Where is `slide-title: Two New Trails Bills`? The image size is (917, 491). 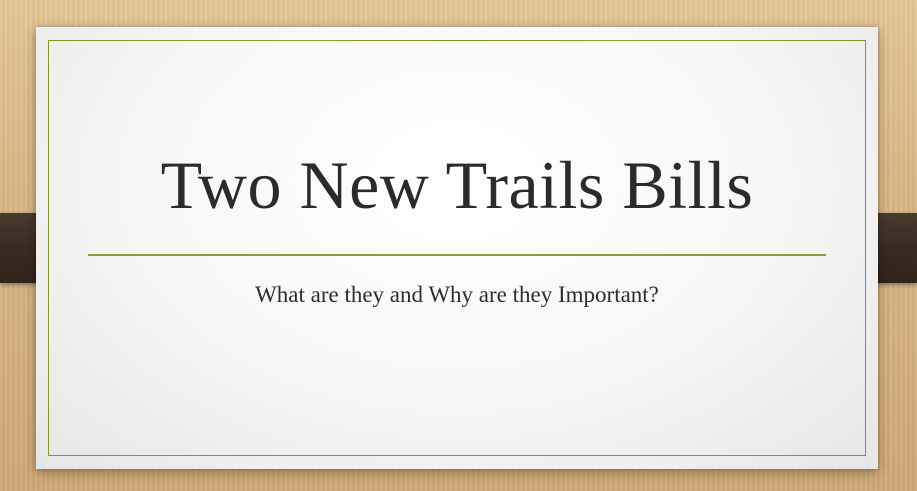
slide-title: Two New Trails Bills is located at coordinates (457, 185).